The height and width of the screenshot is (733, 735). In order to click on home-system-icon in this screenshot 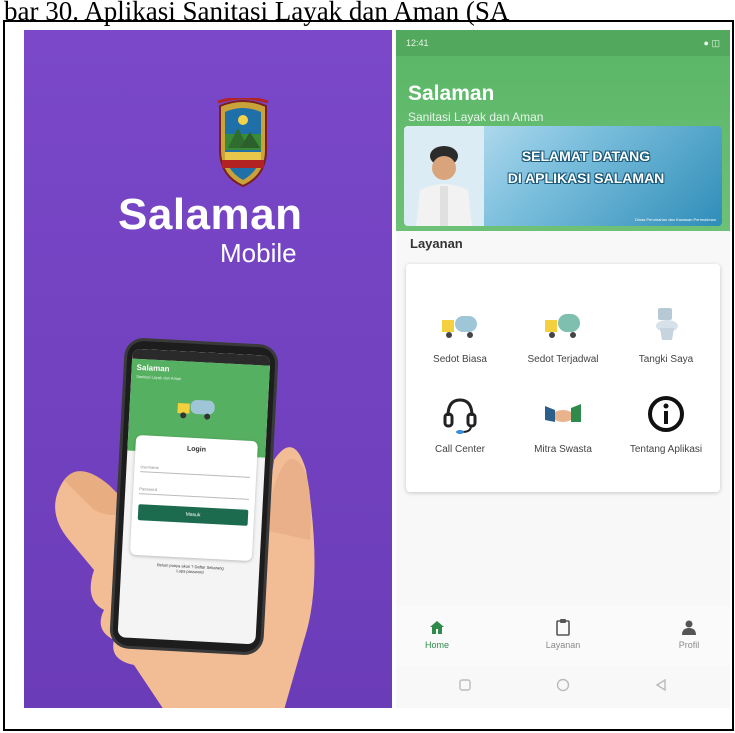, I will do `click(563, 685)`.